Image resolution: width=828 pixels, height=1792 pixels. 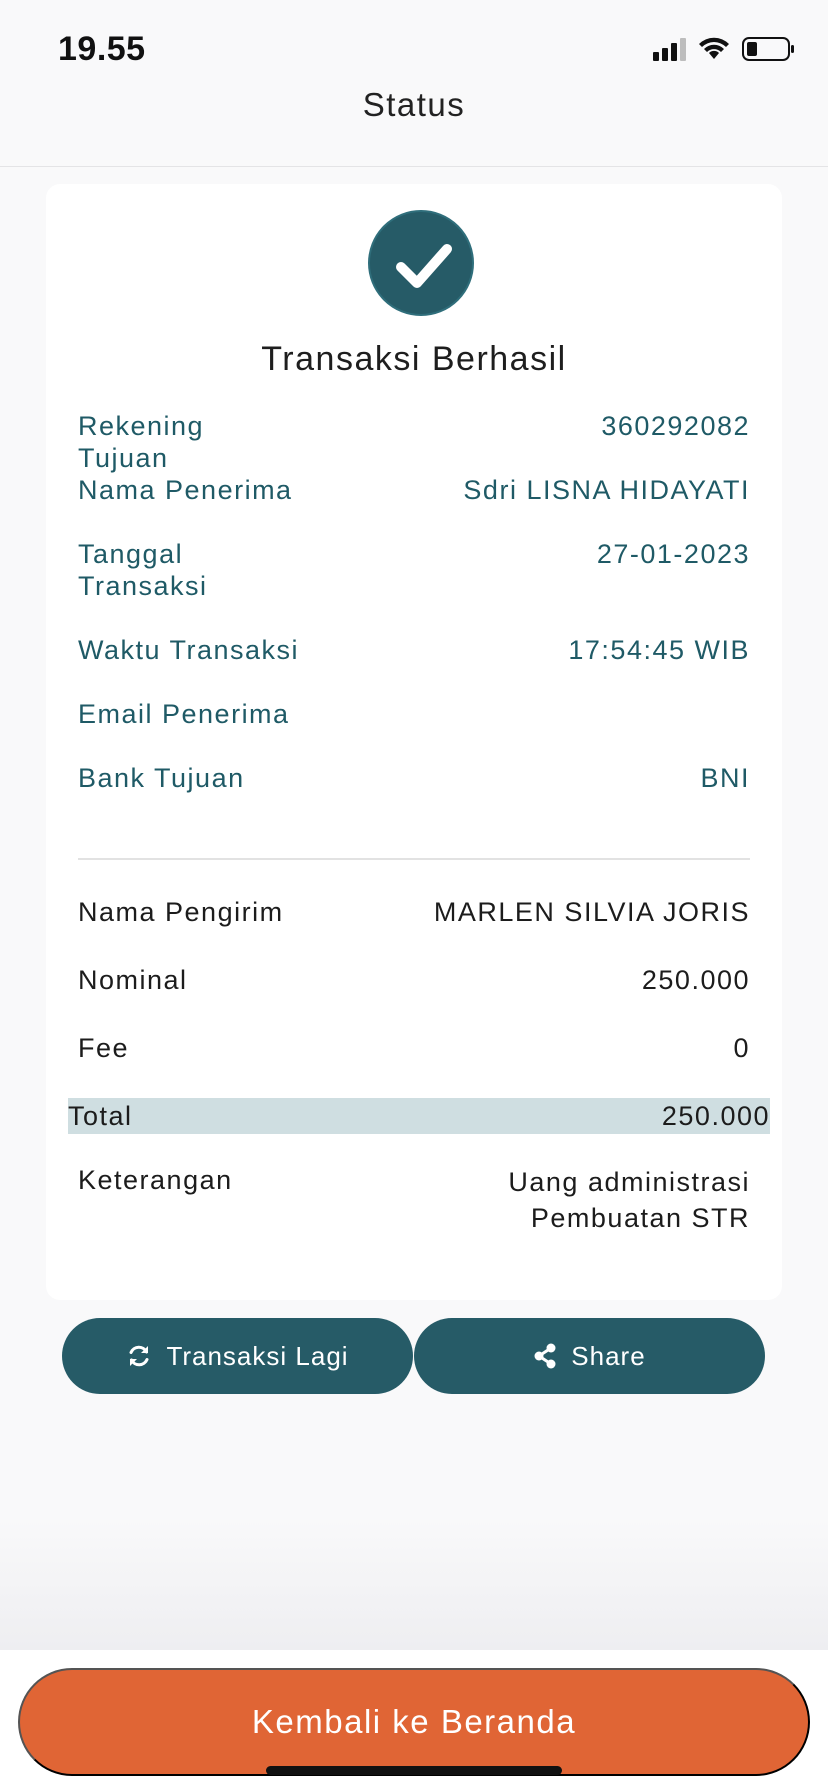 I want to click on detail-value: 0, so click(x=741, y=1048).